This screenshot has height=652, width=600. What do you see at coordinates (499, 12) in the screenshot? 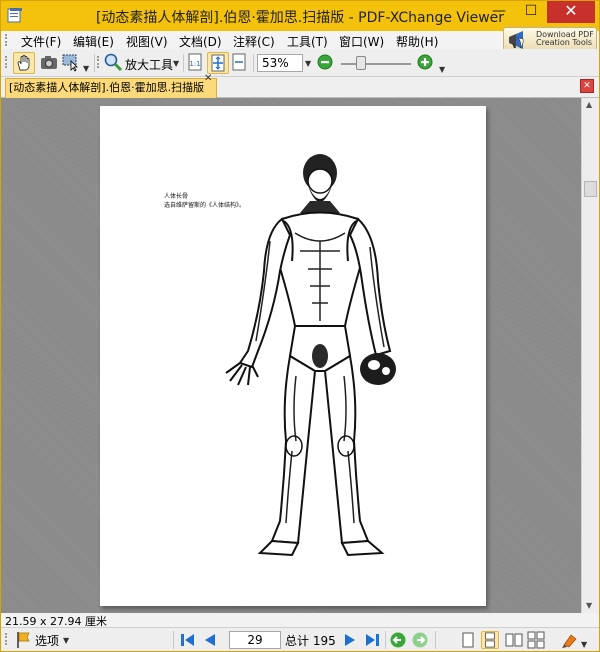
I see `minimize-button: —` at bounding box center [499, 12].